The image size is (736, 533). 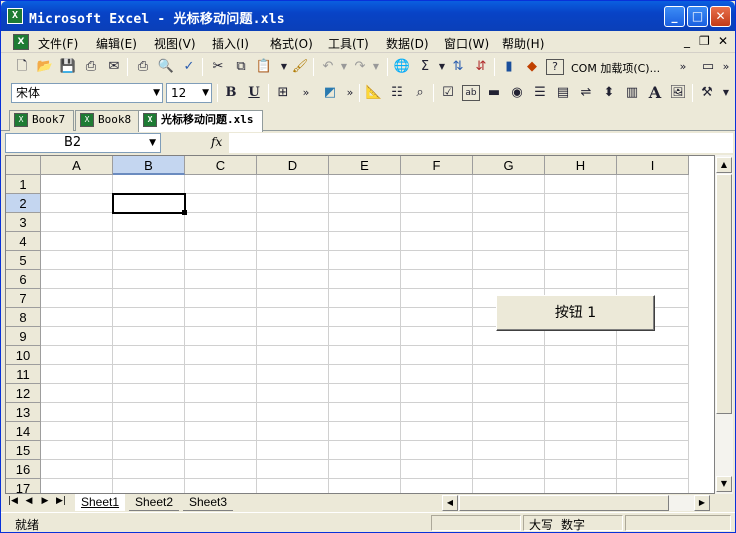 I want to click on doc-minimize-button: _, so click(x=687, y=41).